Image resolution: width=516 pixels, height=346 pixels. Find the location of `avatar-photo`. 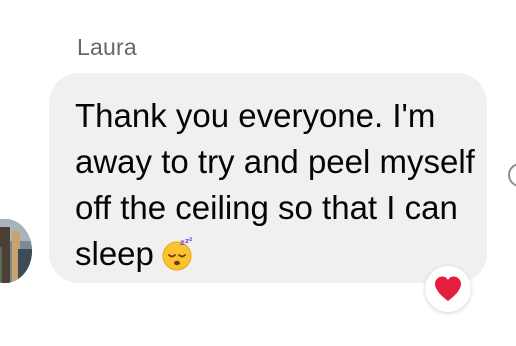

avatar-photo is located at coordinates (16, 251).